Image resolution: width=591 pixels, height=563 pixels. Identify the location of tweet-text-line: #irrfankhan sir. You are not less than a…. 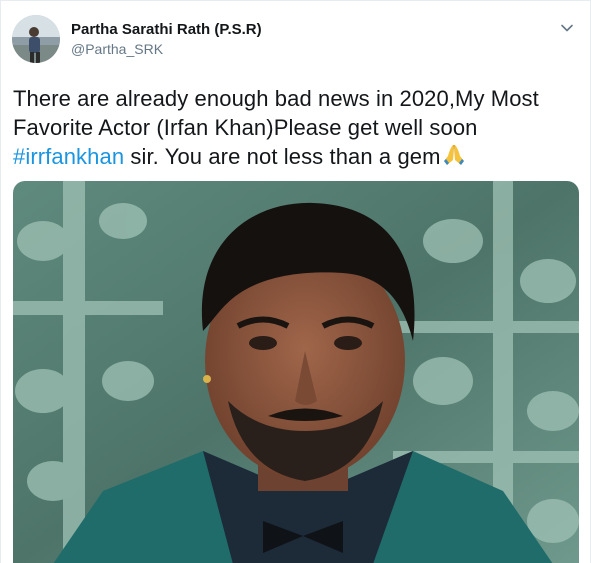
(293, 158).